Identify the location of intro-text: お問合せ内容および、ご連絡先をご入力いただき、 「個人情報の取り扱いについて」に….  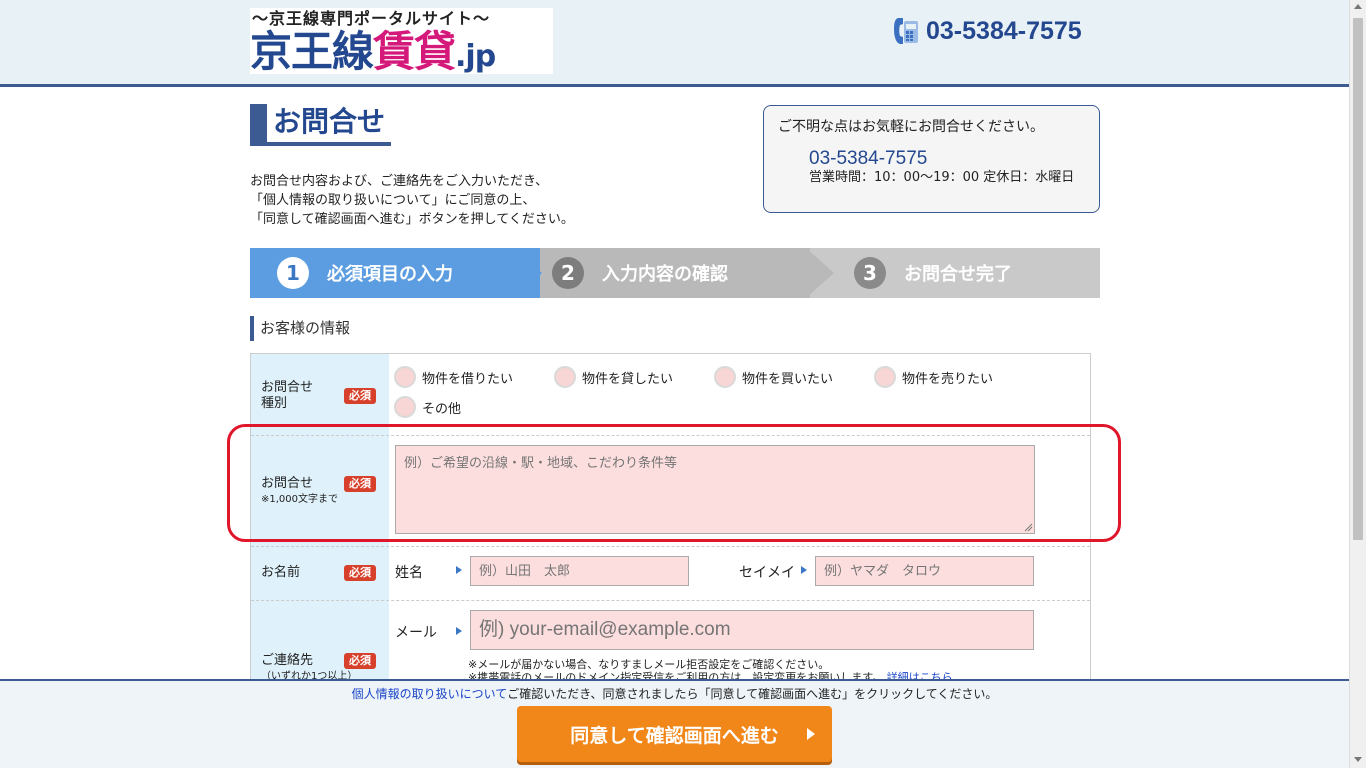
(412, 200).